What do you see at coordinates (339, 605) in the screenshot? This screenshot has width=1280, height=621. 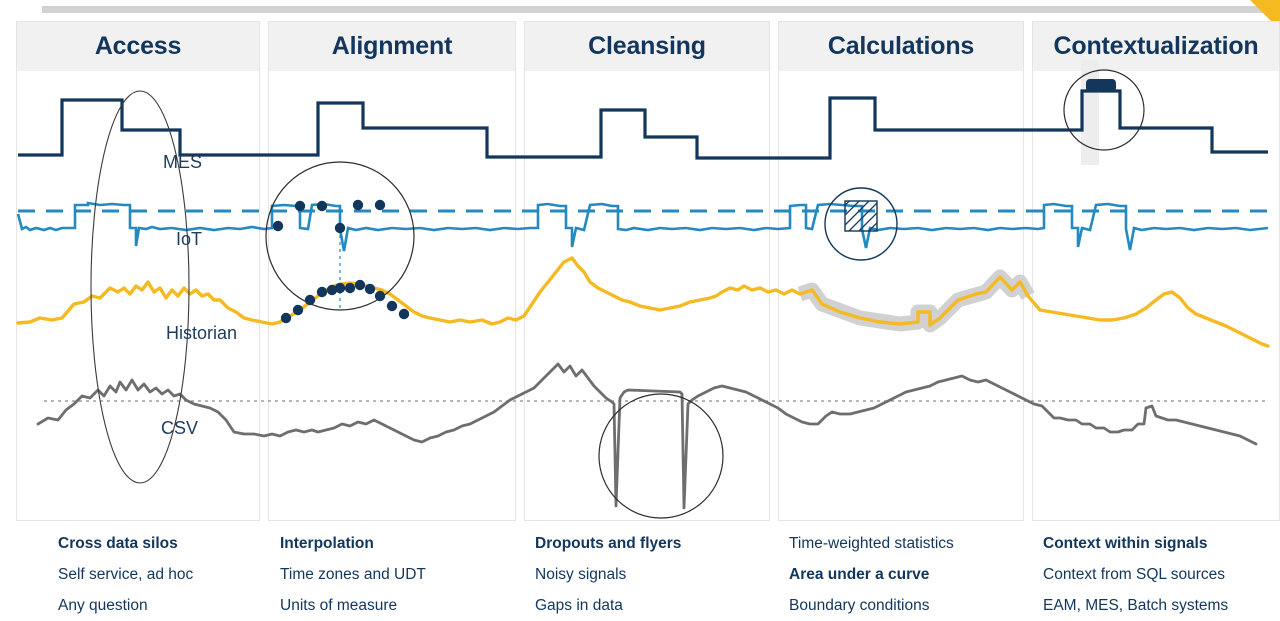 I see `caption-line: Units of measure` at bounding box center [339, 605].